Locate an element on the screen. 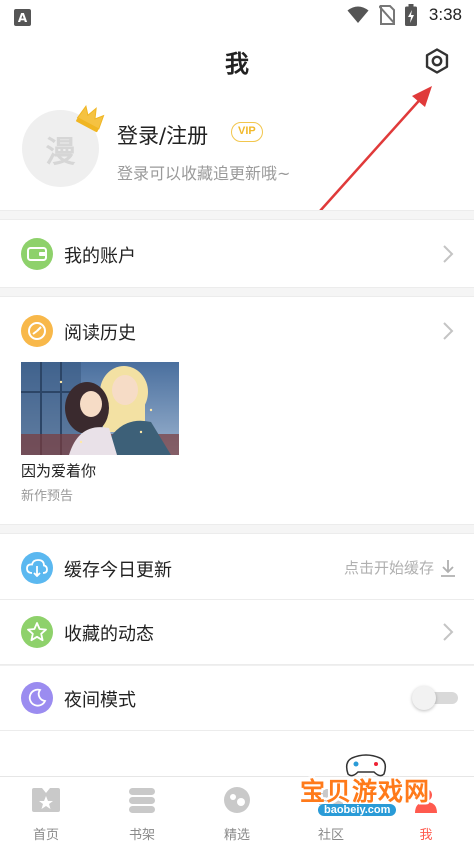  vip-badge: VIP is located at coordinates (247, 132).